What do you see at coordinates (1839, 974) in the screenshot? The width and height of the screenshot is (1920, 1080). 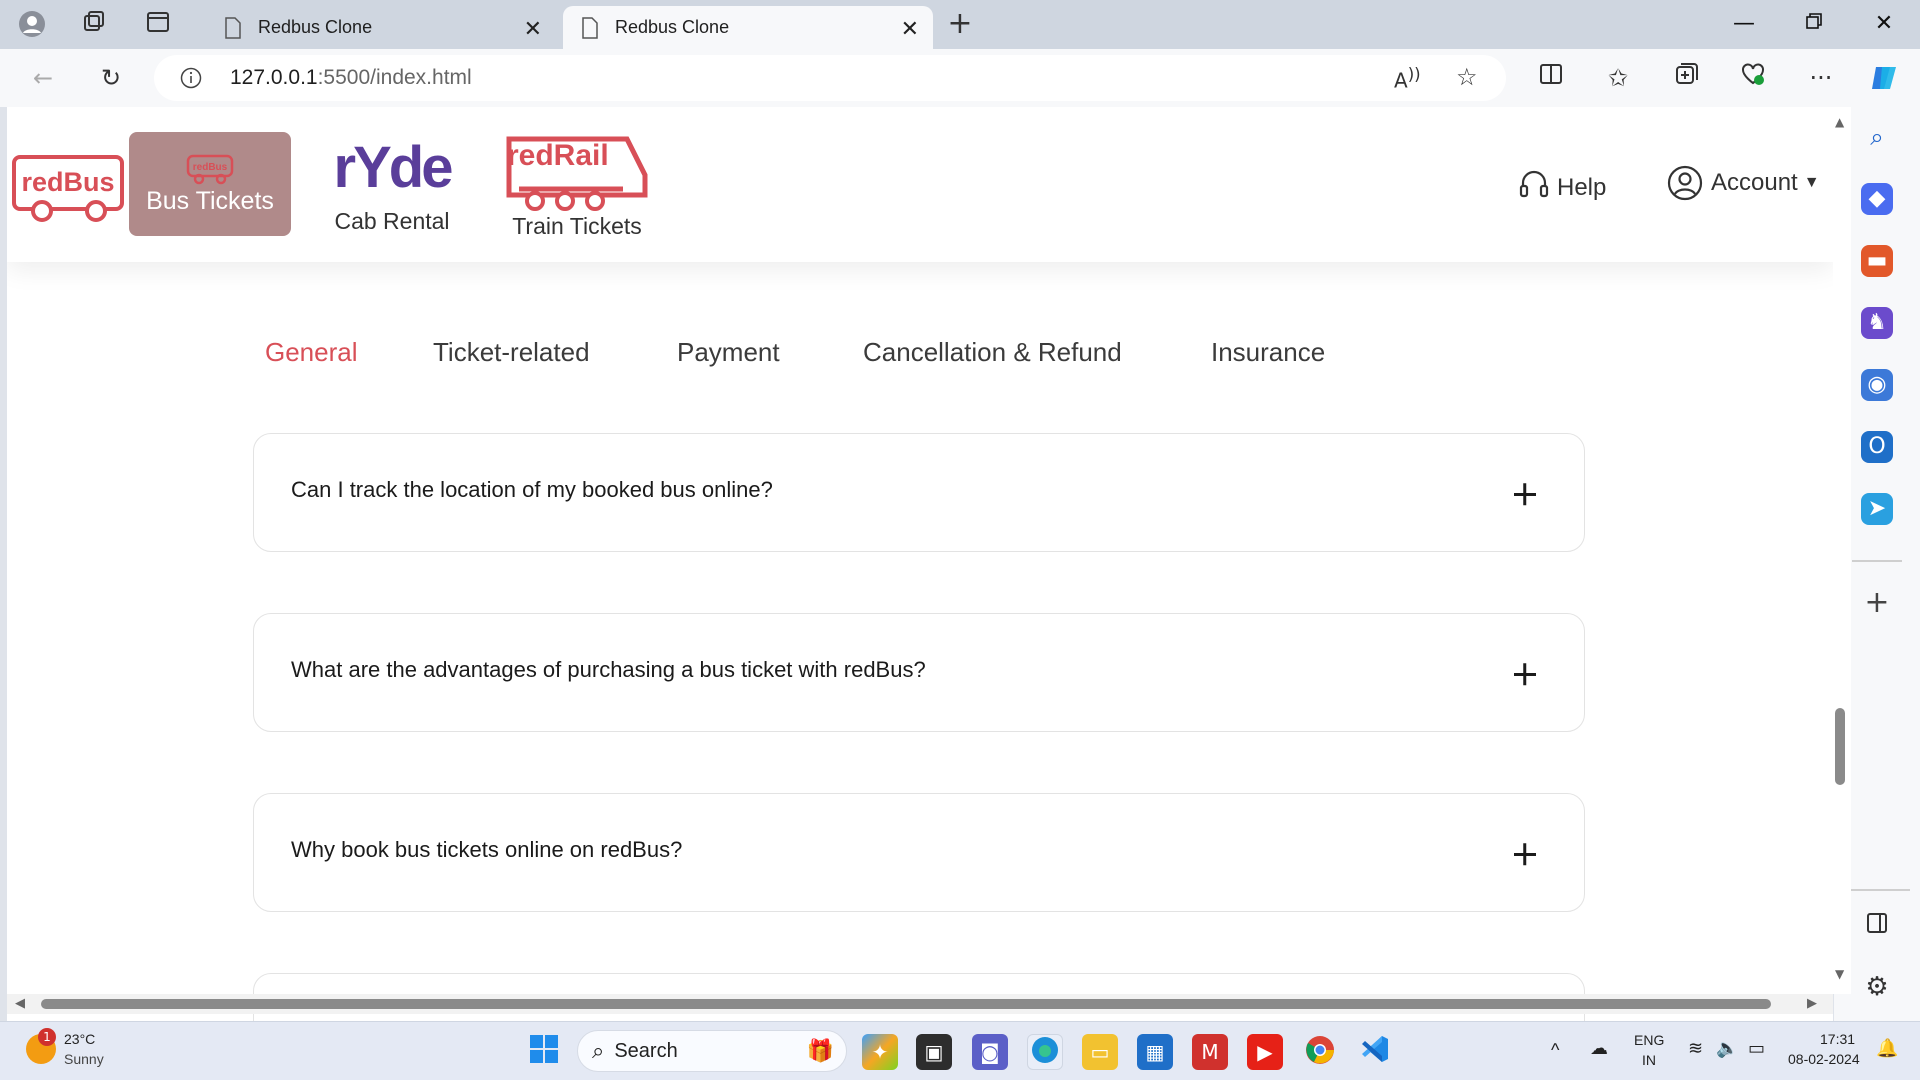 I see `scroll-down-icon: ▼` at bounding box center [1839, 974].